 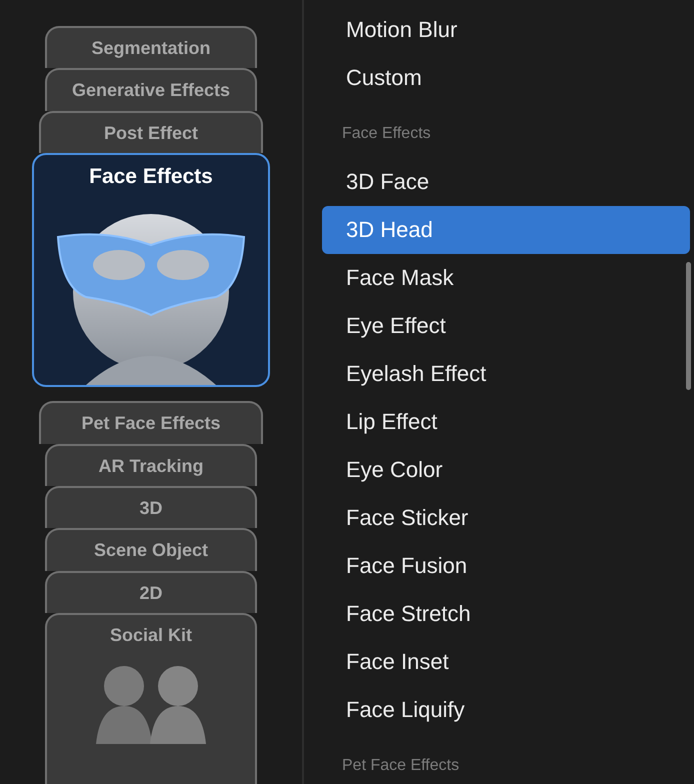 What do you see at coordinates (151, 132) in the screenshot?
I see `category-tab: Post Effect` at bounding box center [151, 132].